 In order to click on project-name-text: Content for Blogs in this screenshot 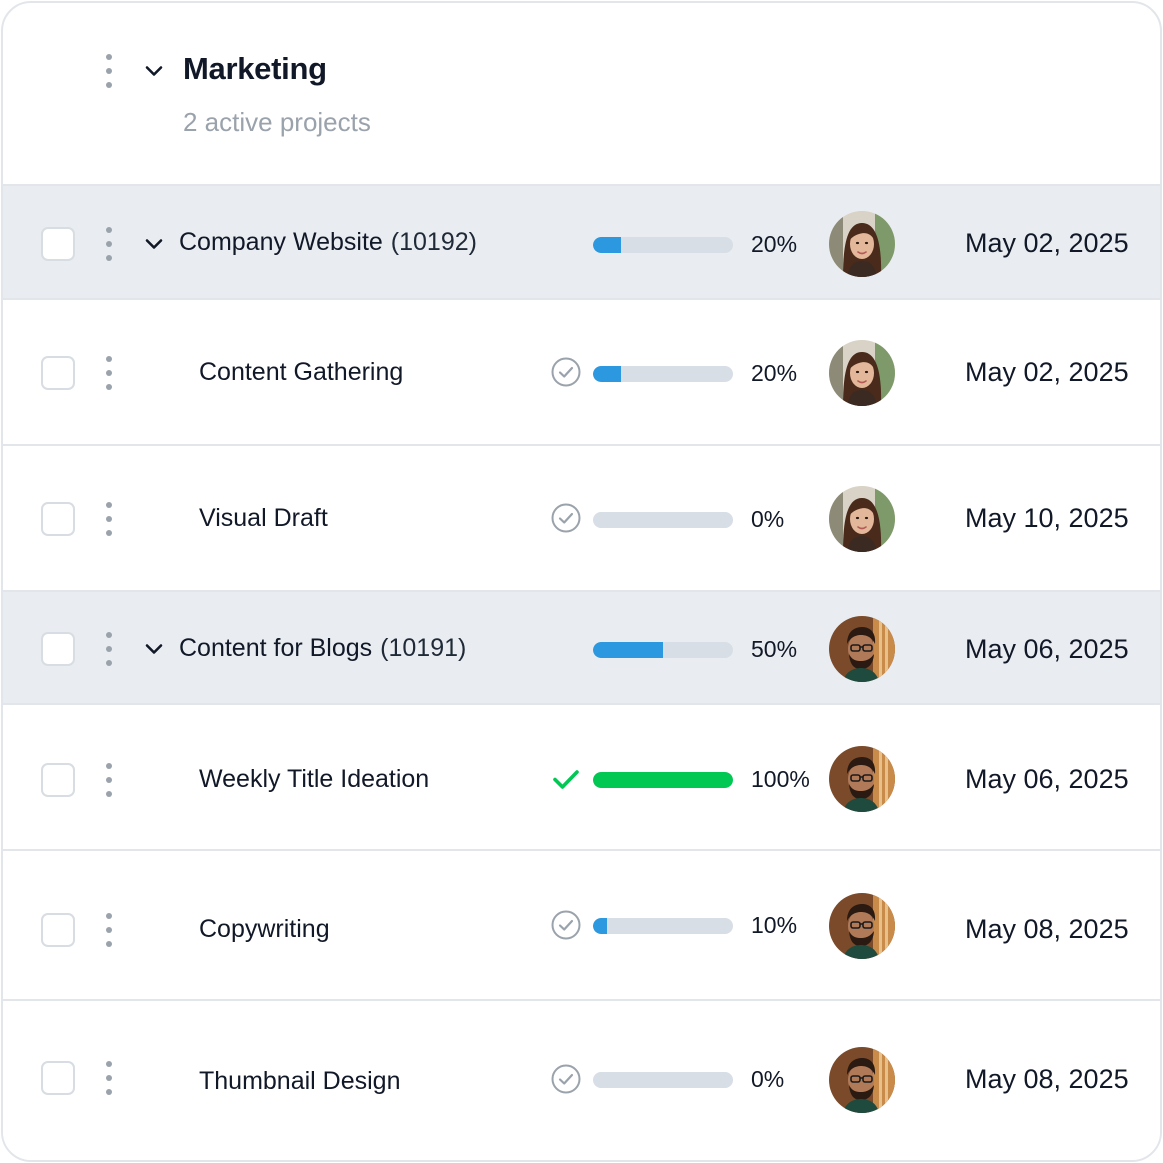, I will do `click(276, 648)`.